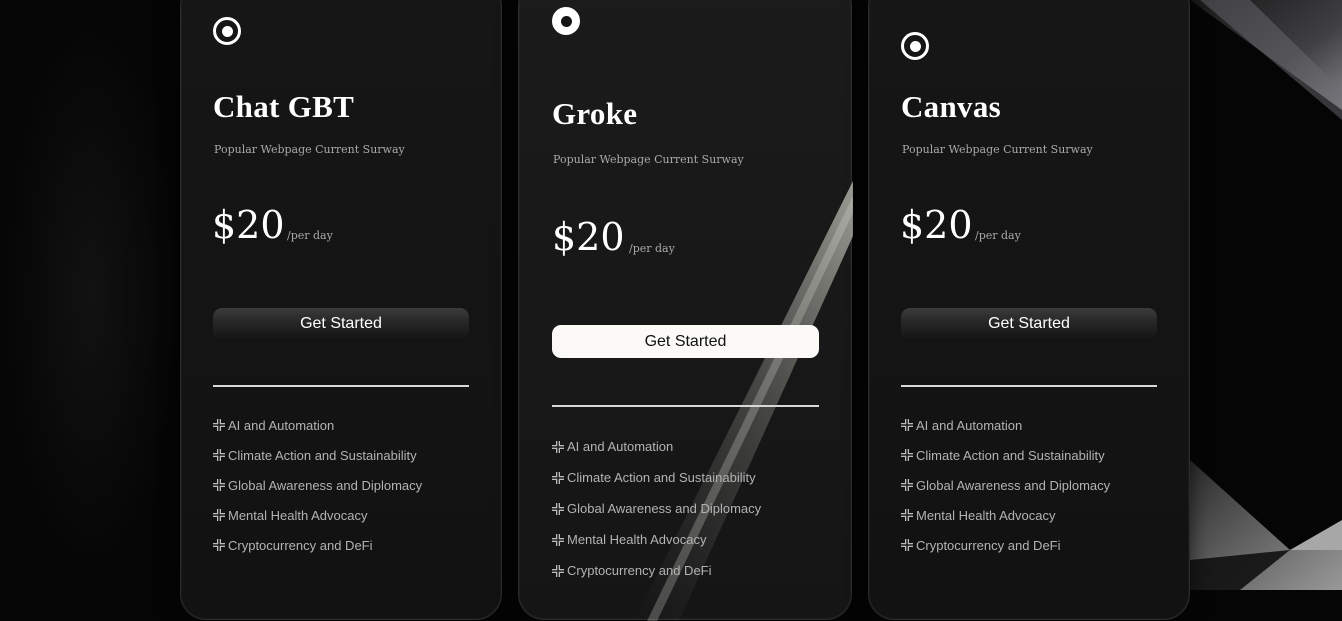 The image size is (1342, 621). I want to click on plan-title: Groke, so click(595, 113).